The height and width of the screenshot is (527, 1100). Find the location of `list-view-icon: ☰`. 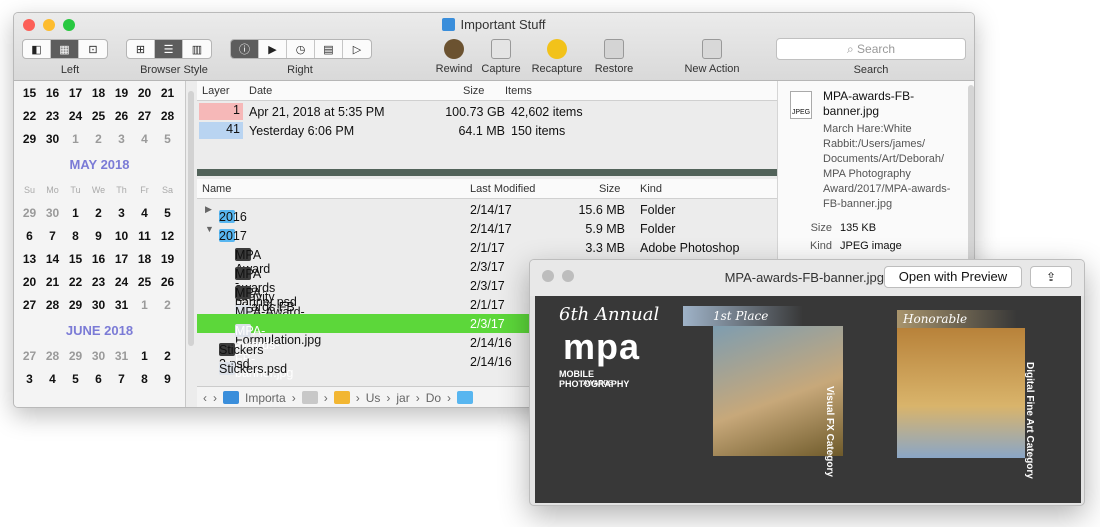

list-view-icon: ☰ is located at coordinates (169, 49).